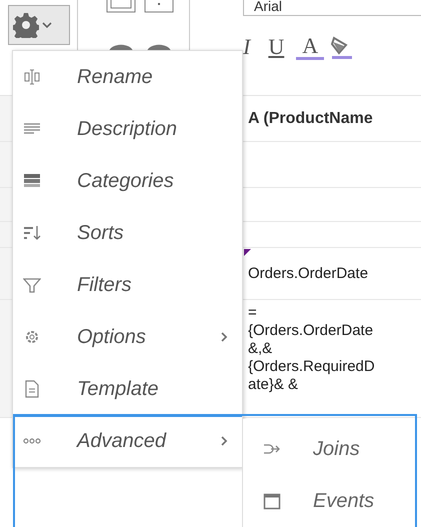 The image size is (421, 527). I want to click on menu-item: Template, so click(127, 389).